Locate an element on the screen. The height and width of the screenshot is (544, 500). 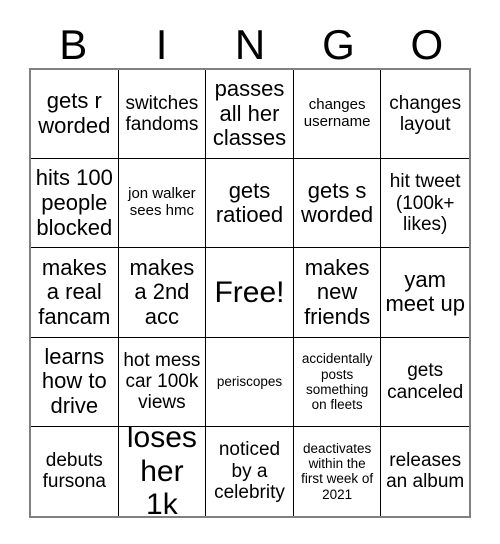
bingo-cell-label: makes a 2nd acc is located at coordinates (162, 291).